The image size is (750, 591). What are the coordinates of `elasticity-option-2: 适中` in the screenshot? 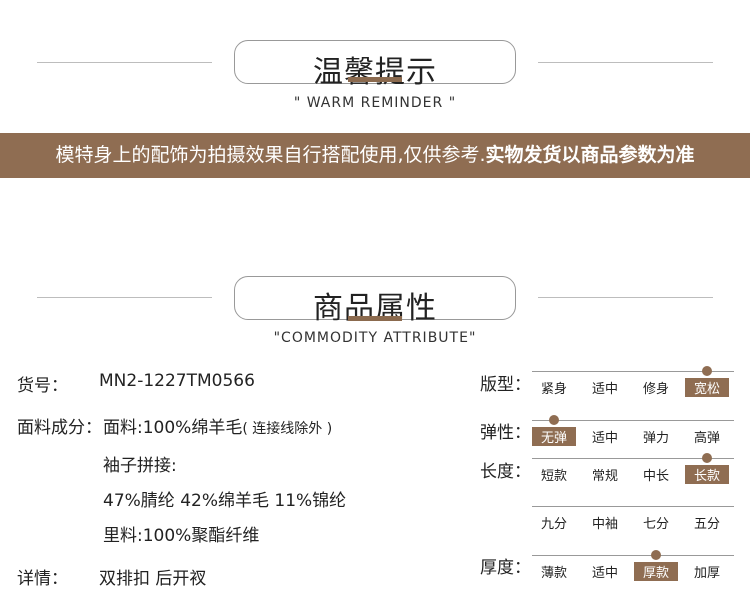 It's located at (604, 438).